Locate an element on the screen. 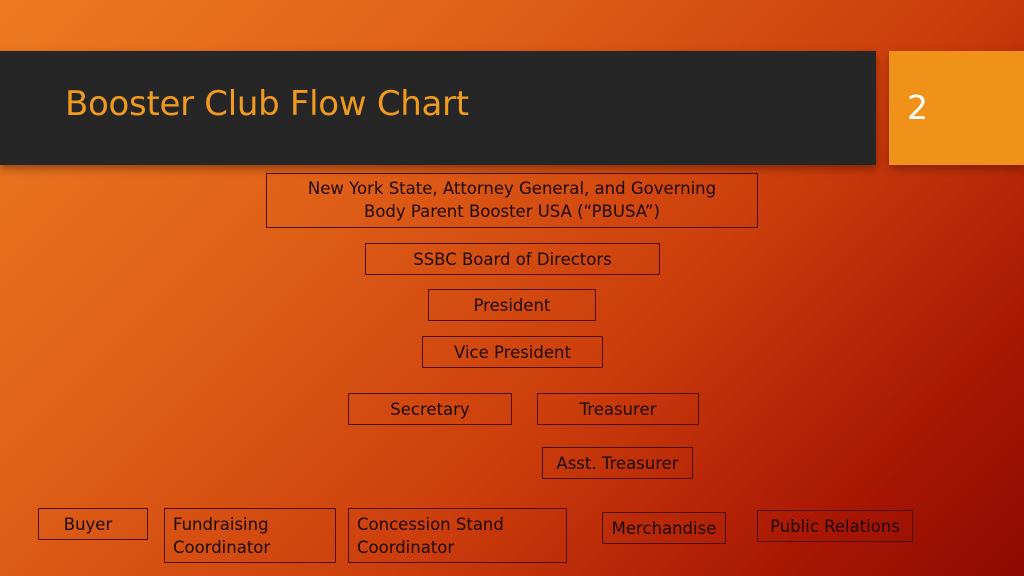 This screenshot has width=1024, height=576. node-treasurer: Treasurer is located at coordinates (618, 409).